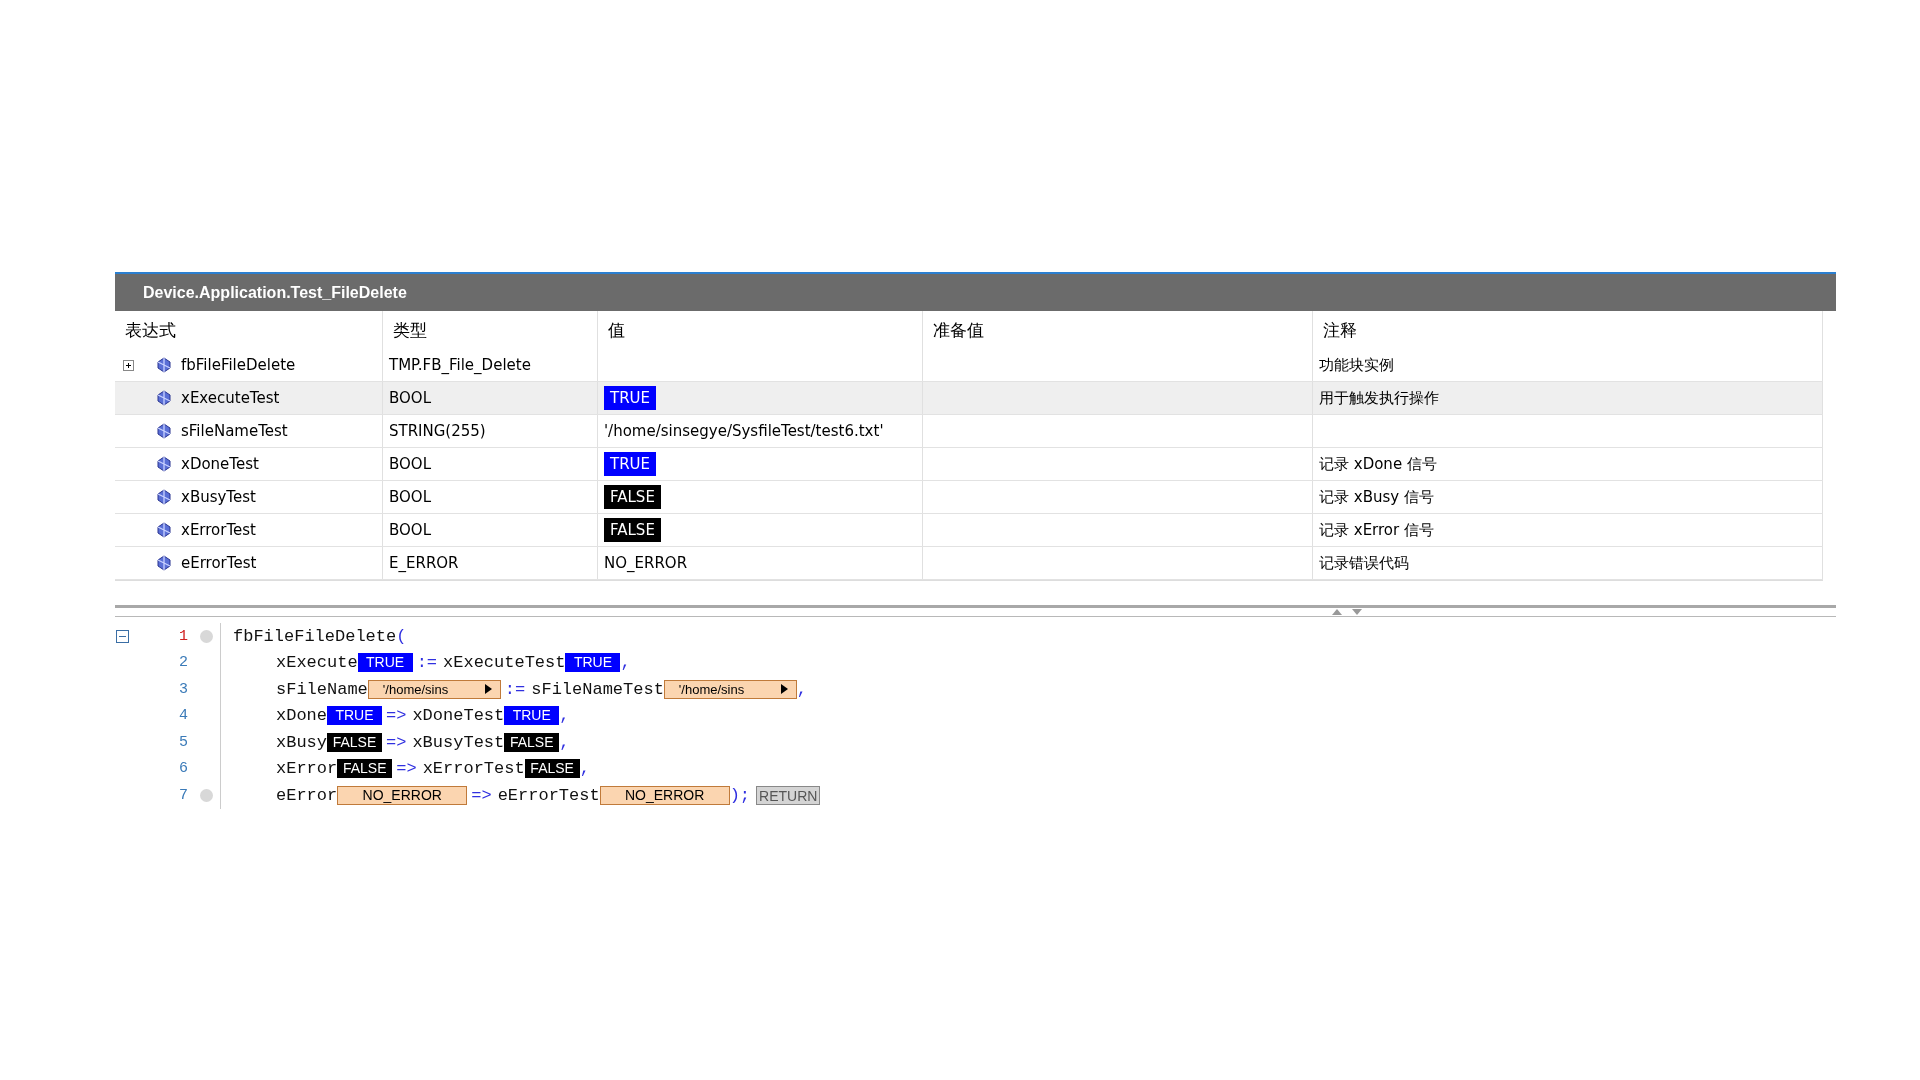 This screenshot has width=1920, height=1080. Describe the element at coordinates (1376, 497) in the screenshot. I see `comment-text: 记录 xBusy 信号` at that location.